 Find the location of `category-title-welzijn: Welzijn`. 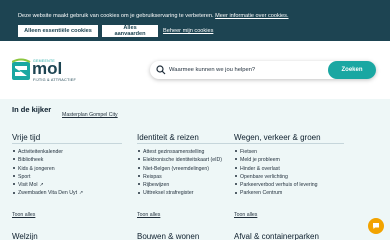

category-title-welzijn: Welzijn is located at coordinates (25, 236).